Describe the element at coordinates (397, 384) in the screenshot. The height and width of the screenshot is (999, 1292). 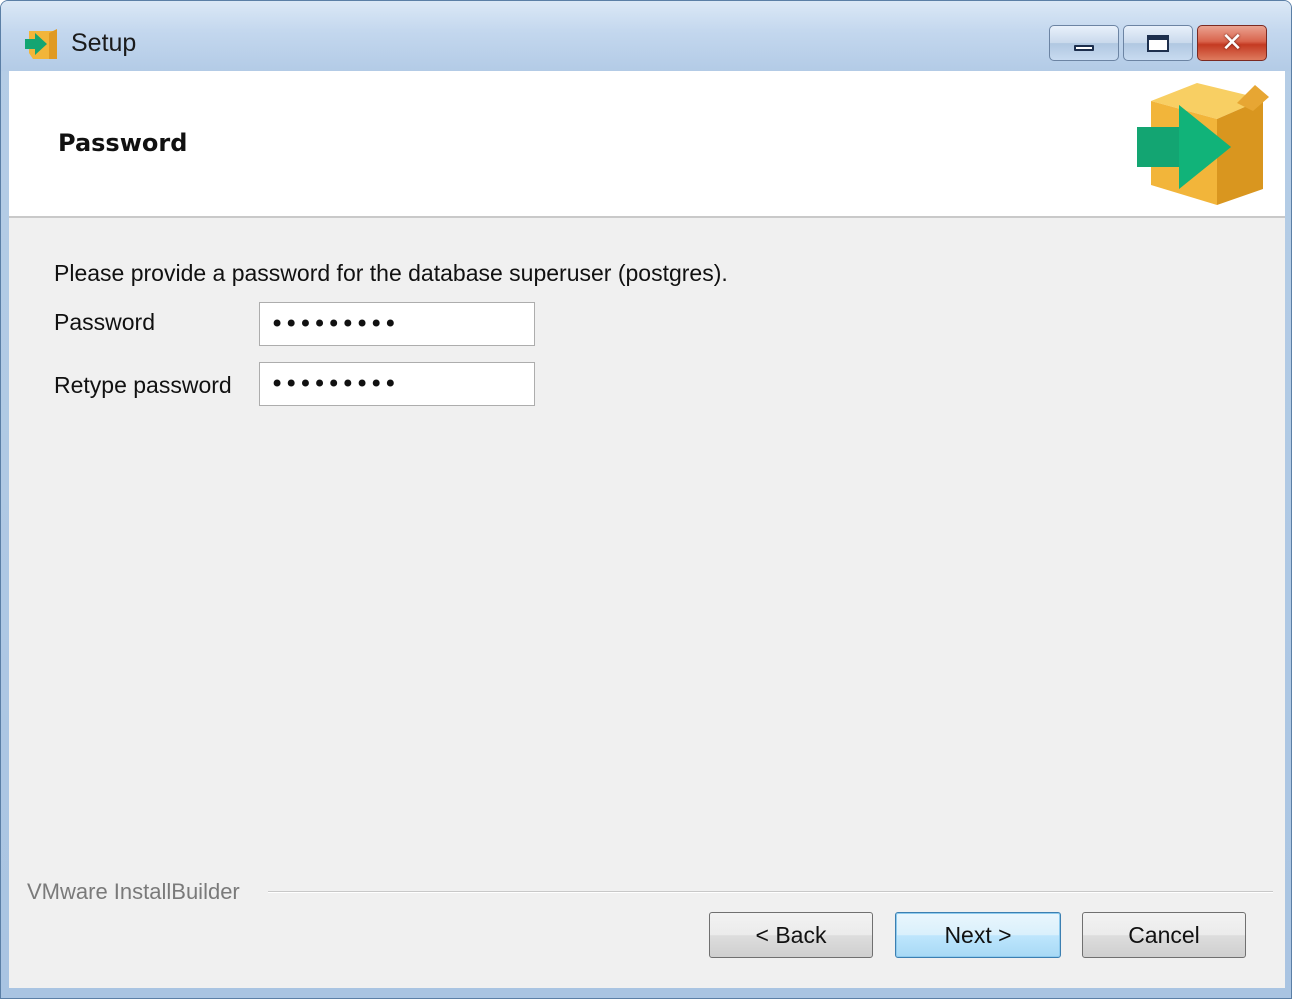
I see `retype-password-field` at that location.